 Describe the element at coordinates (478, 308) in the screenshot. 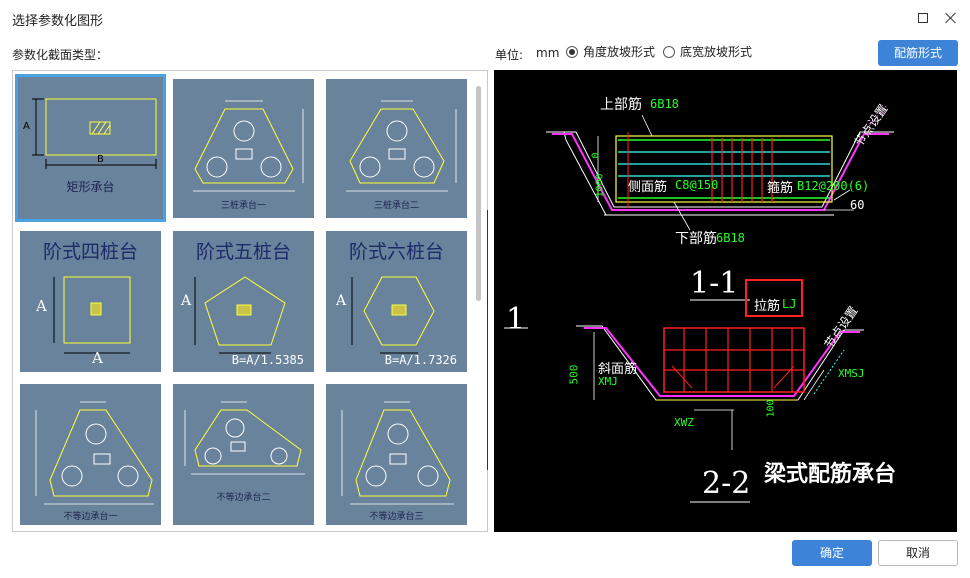

I see `gallery-scrollbar` at that location.